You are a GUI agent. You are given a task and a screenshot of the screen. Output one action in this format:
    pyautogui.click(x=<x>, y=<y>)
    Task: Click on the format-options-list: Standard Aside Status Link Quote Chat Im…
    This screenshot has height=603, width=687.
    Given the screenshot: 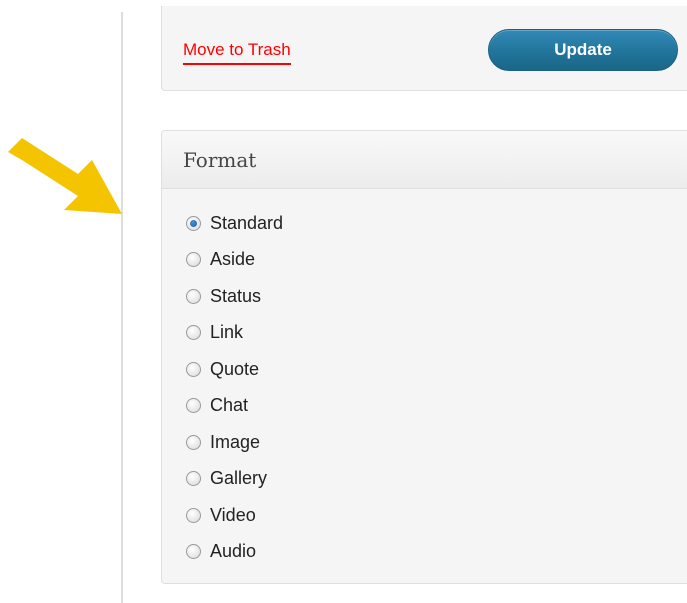 What is the action you would take?
    pyautogui.click(x=234, y=387)
    